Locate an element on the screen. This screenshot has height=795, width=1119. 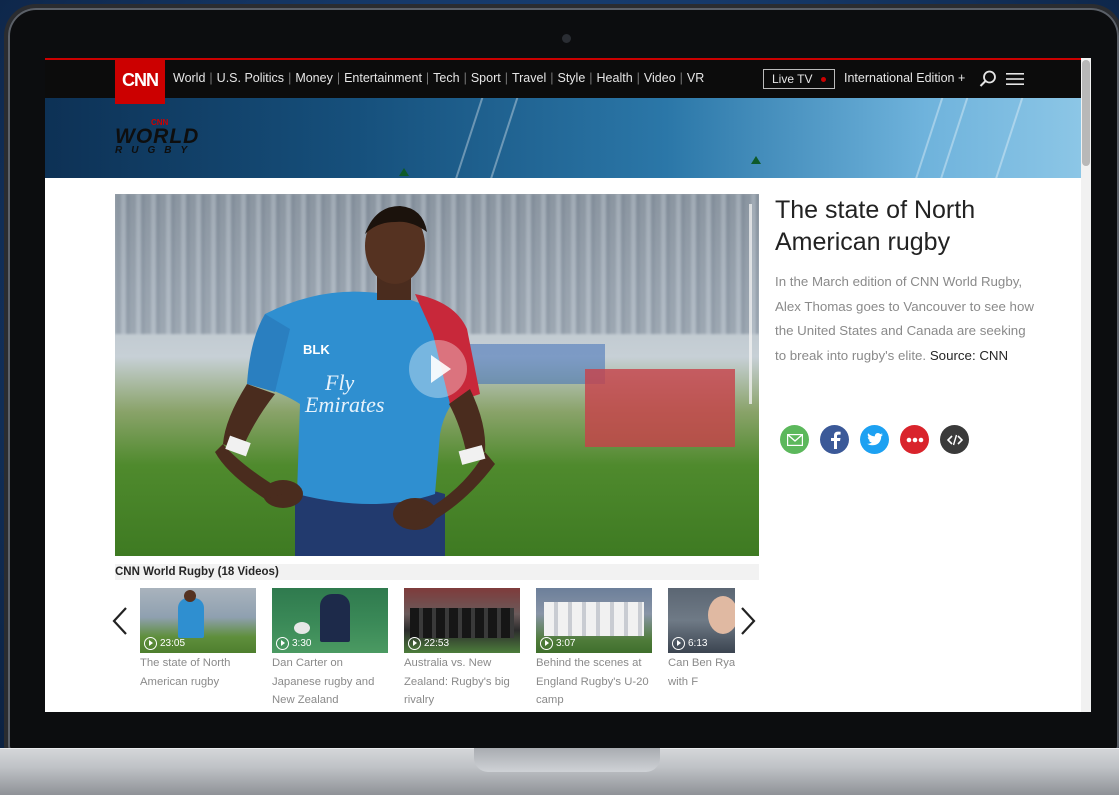
carousel-item-title: The state of North American rugby is located at coordinates (198, 672).